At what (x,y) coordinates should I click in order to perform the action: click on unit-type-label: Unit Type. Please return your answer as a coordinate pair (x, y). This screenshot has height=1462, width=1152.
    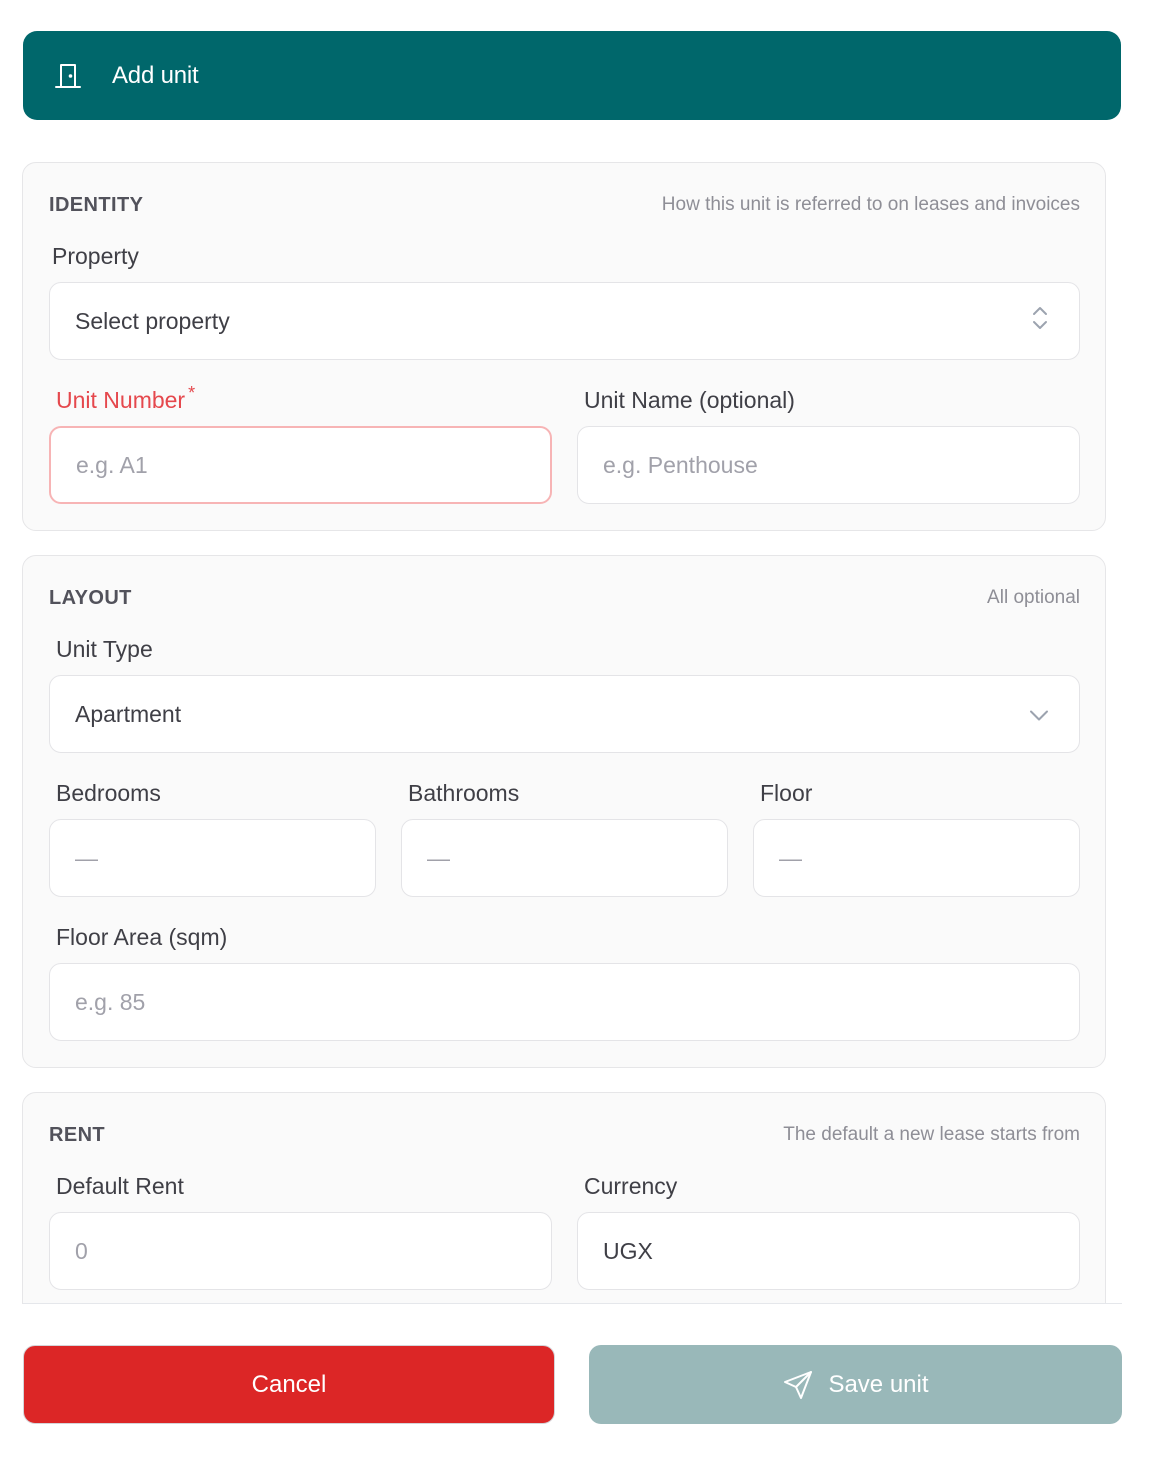
    Looking at the image, I should click on (104, 649).